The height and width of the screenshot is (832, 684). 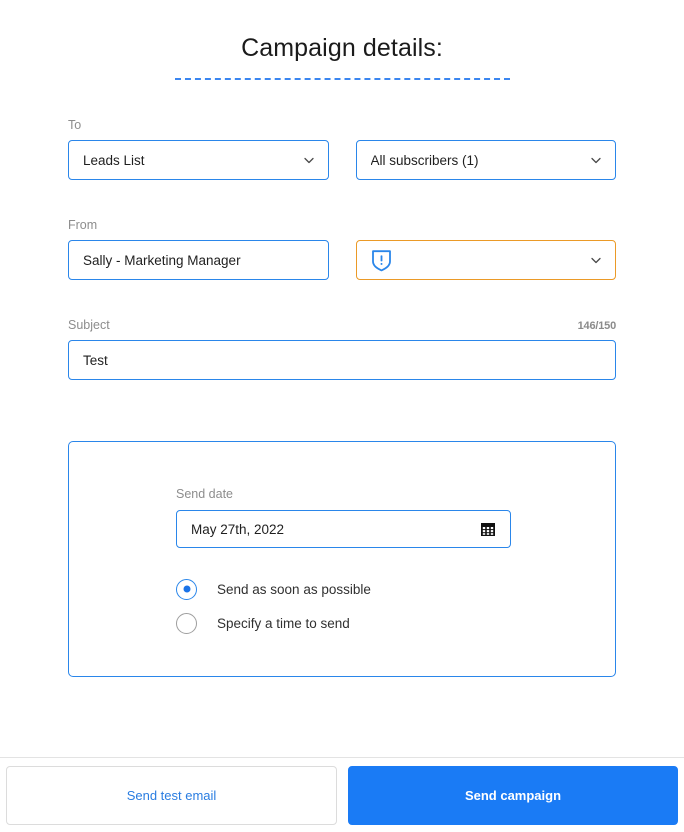 I want to click on from-email-col, so click(x=485, y=260).